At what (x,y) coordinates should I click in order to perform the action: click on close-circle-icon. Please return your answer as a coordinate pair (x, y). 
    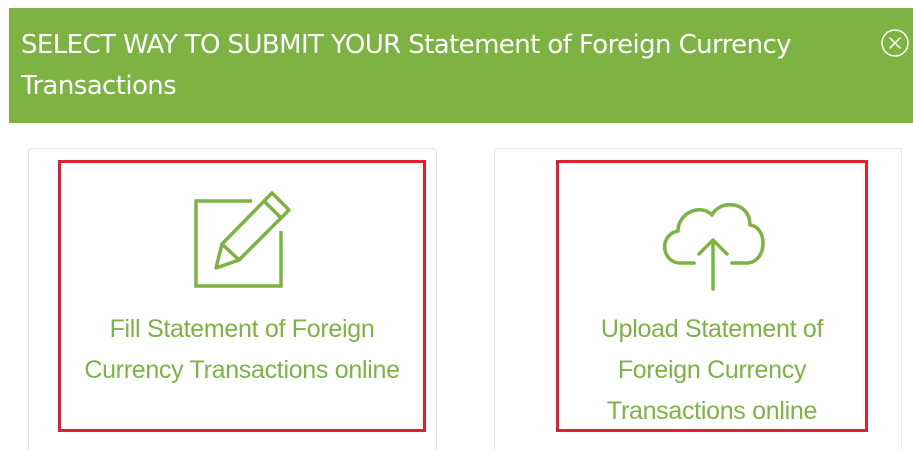
    Looking at the image, I should click on (895, 43).